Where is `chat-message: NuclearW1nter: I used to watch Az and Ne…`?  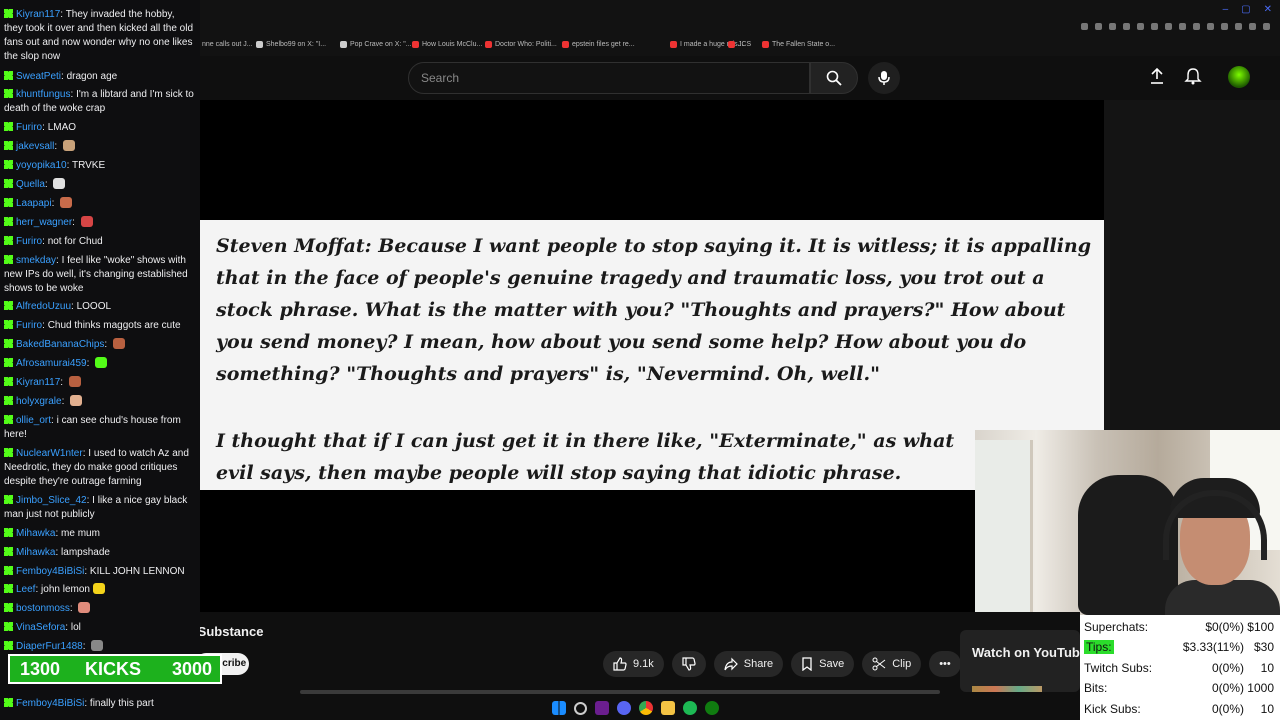 chat-message: NuclearW1nter: I used to watch Az and Ne… is located at coordinates (100, 468).